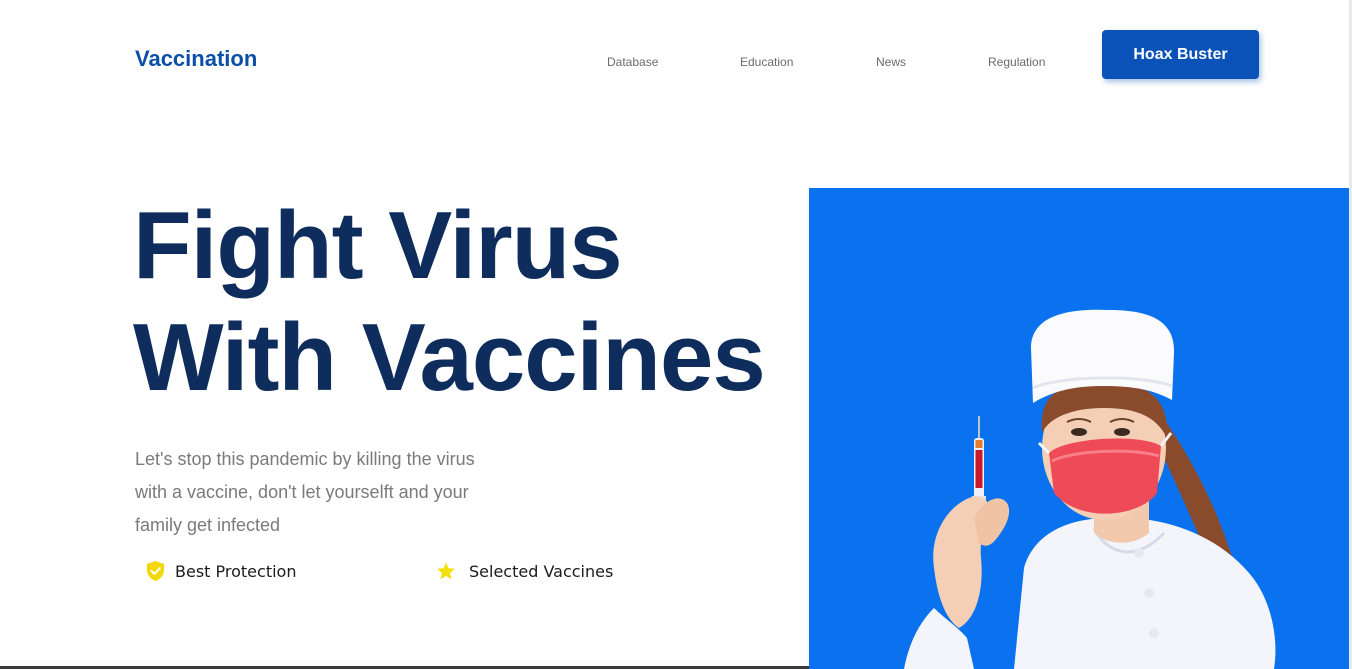  I want to click on nav-link-regulation: Regulation, so click(1016, 62).